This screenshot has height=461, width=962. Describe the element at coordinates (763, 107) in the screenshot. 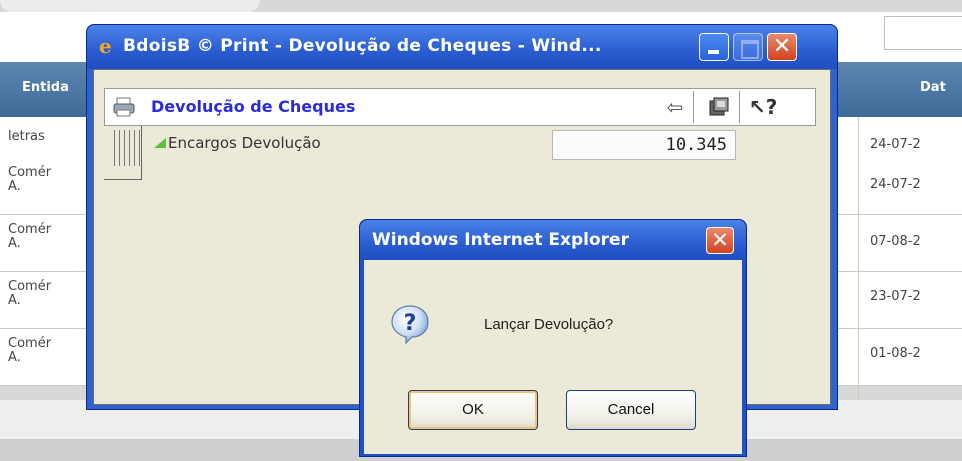

I see `help-cursor-icon: ↖?` at that location.